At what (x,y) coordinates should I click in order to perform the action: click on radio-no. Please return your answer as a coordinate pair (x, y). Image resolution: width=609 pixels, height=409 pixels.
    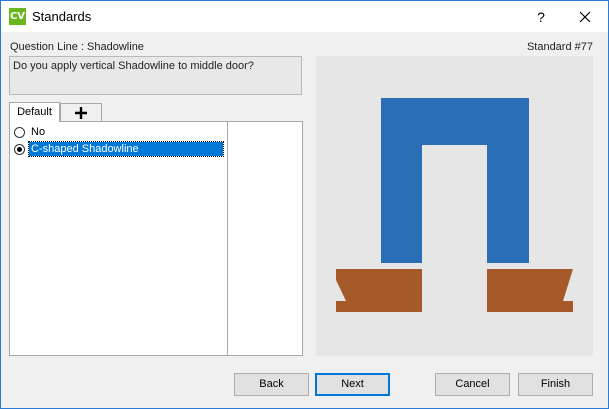
    Looking at the image, I should click on (19, 132).